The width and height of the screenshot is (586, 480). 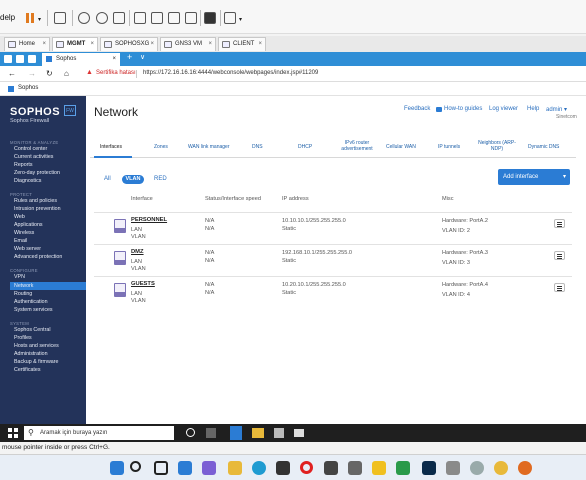 What do you see at coordinates (257, 147) in the screenshot?
I see `tab-dns: DNS` at bounding box center [257, 147].